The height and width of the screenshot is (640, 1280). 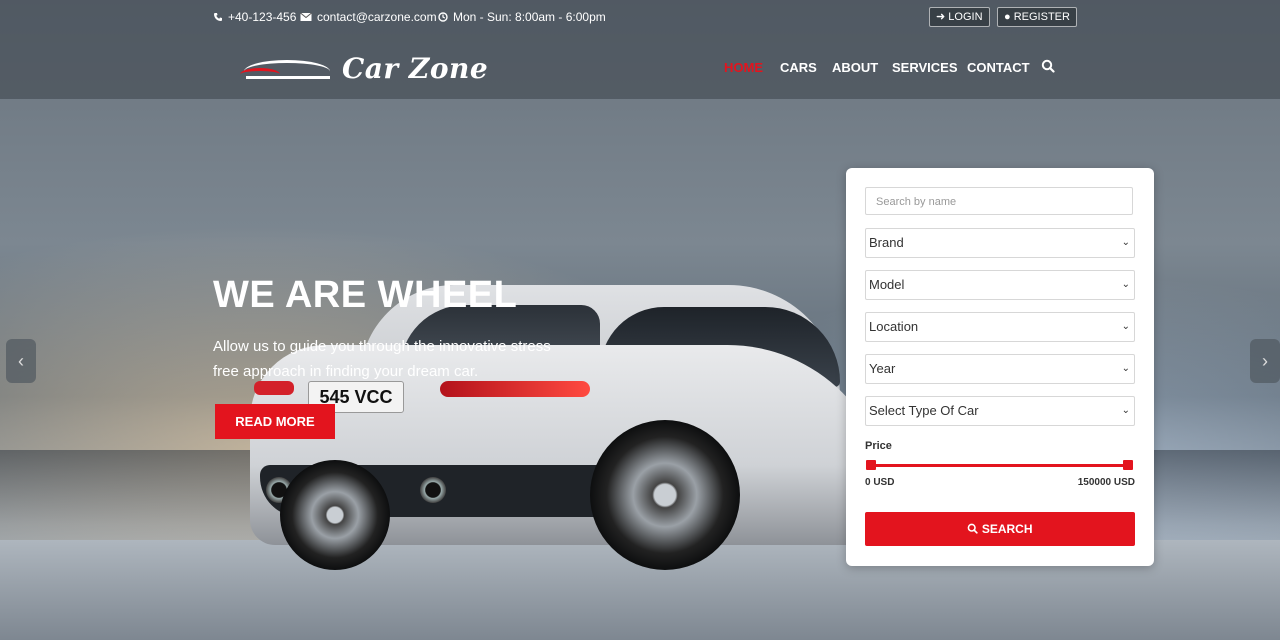 What do you see at coordinates (1007, 17) in the screenshot?
I see `user-icon: ●` at bounding box center [1007, 17].